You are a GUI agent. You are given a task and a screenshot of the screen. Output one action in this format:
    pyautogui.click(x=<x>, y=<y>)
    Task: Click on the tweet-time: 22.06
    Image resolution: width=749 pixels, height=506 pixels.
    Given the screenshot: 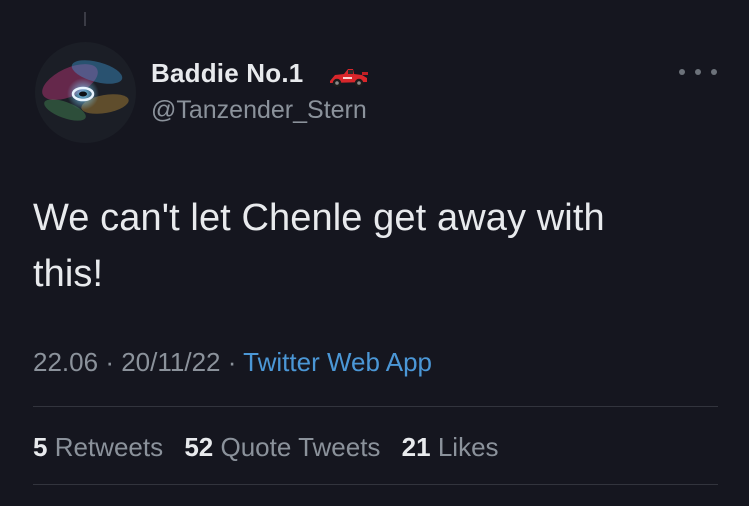 What is the action you would take?
    pyautogui.click(x=65, y=362)
    